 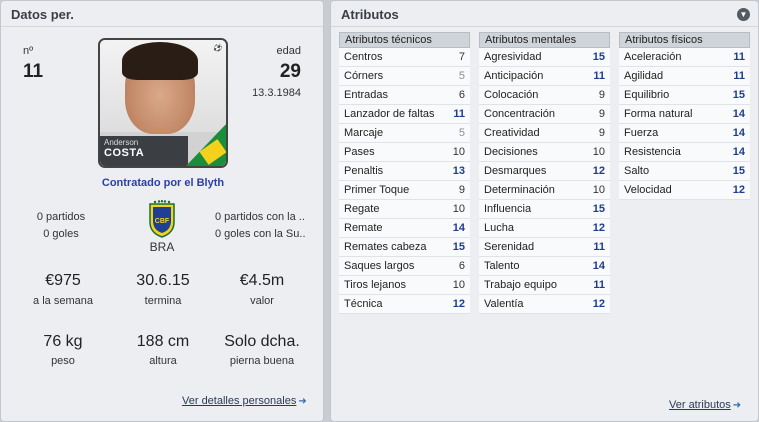 What do you see at coordinates (700, 405) in the screenshot?
I see `attributes-link-text: Ver atributos` at bounding box center [700, 405].